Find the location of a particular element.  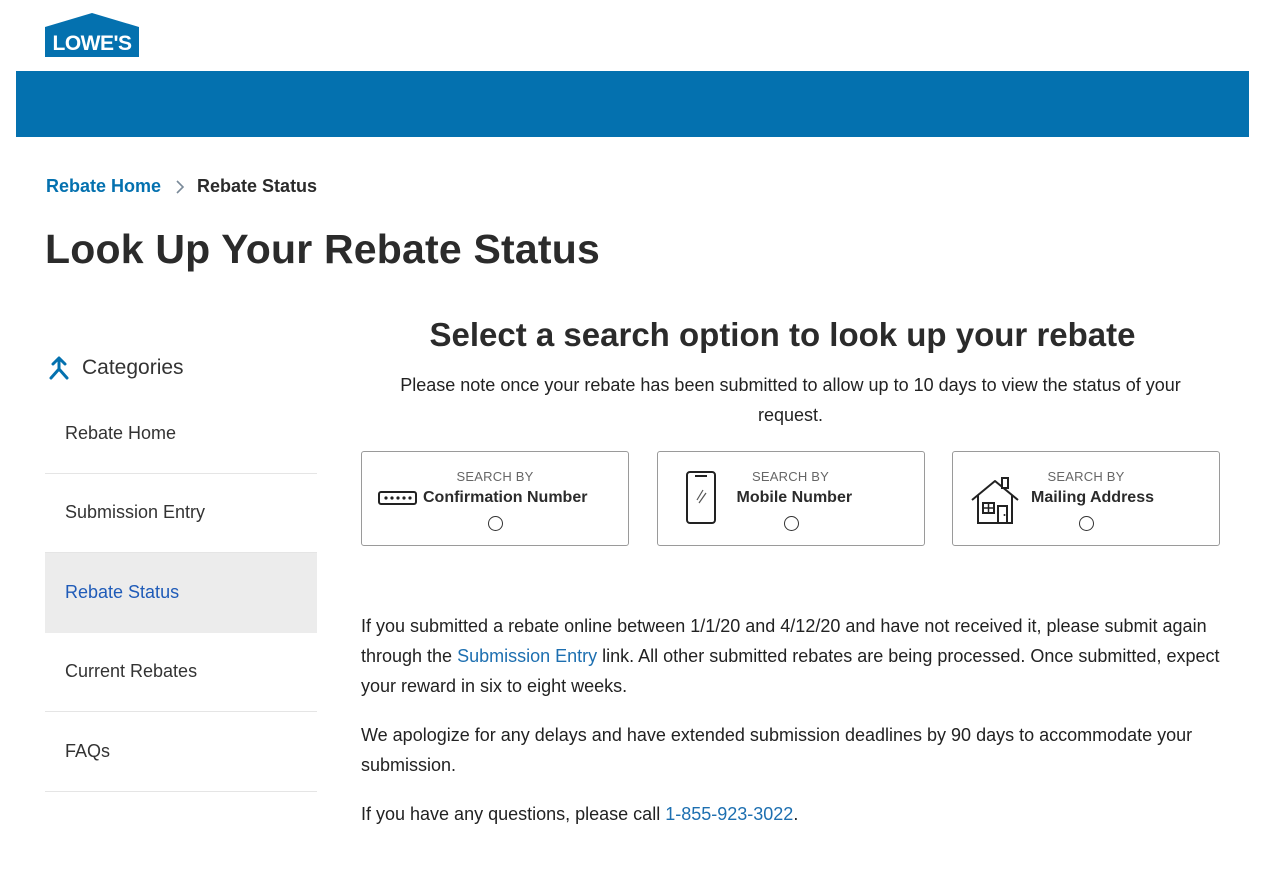

lowes-logo: LOWE'S is located at coordinates (92, 35).